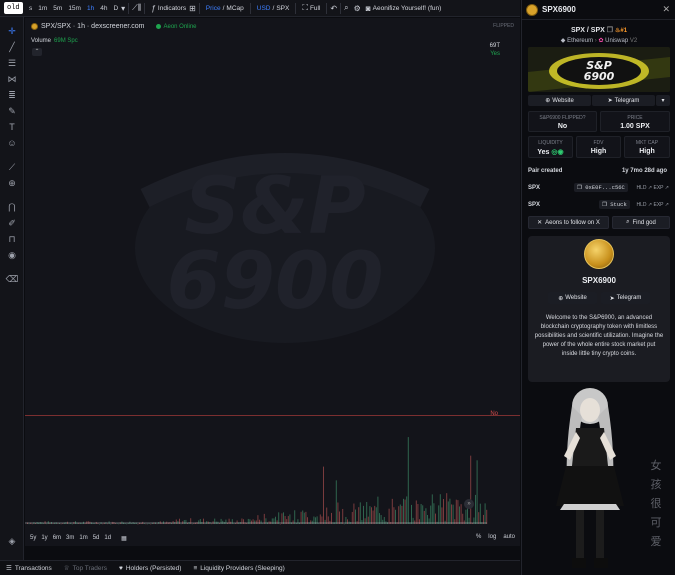  What do you see at coordinates (641, 222) in the screenshot?
I see `find-god-button: ⌕ Find god` at bounding box center [641, 222].